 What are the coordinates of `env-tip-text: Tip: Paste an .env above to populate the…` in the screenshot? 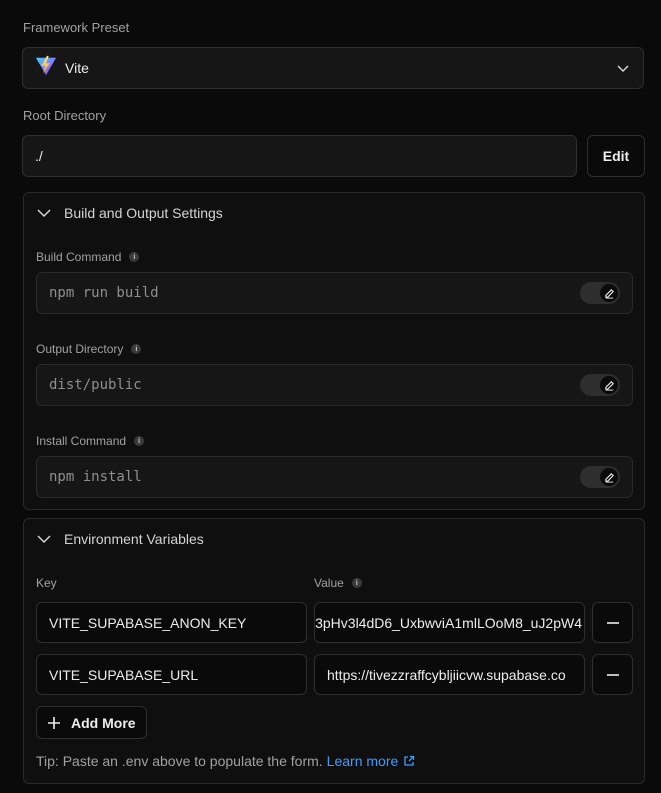 It's located at (179, 761).